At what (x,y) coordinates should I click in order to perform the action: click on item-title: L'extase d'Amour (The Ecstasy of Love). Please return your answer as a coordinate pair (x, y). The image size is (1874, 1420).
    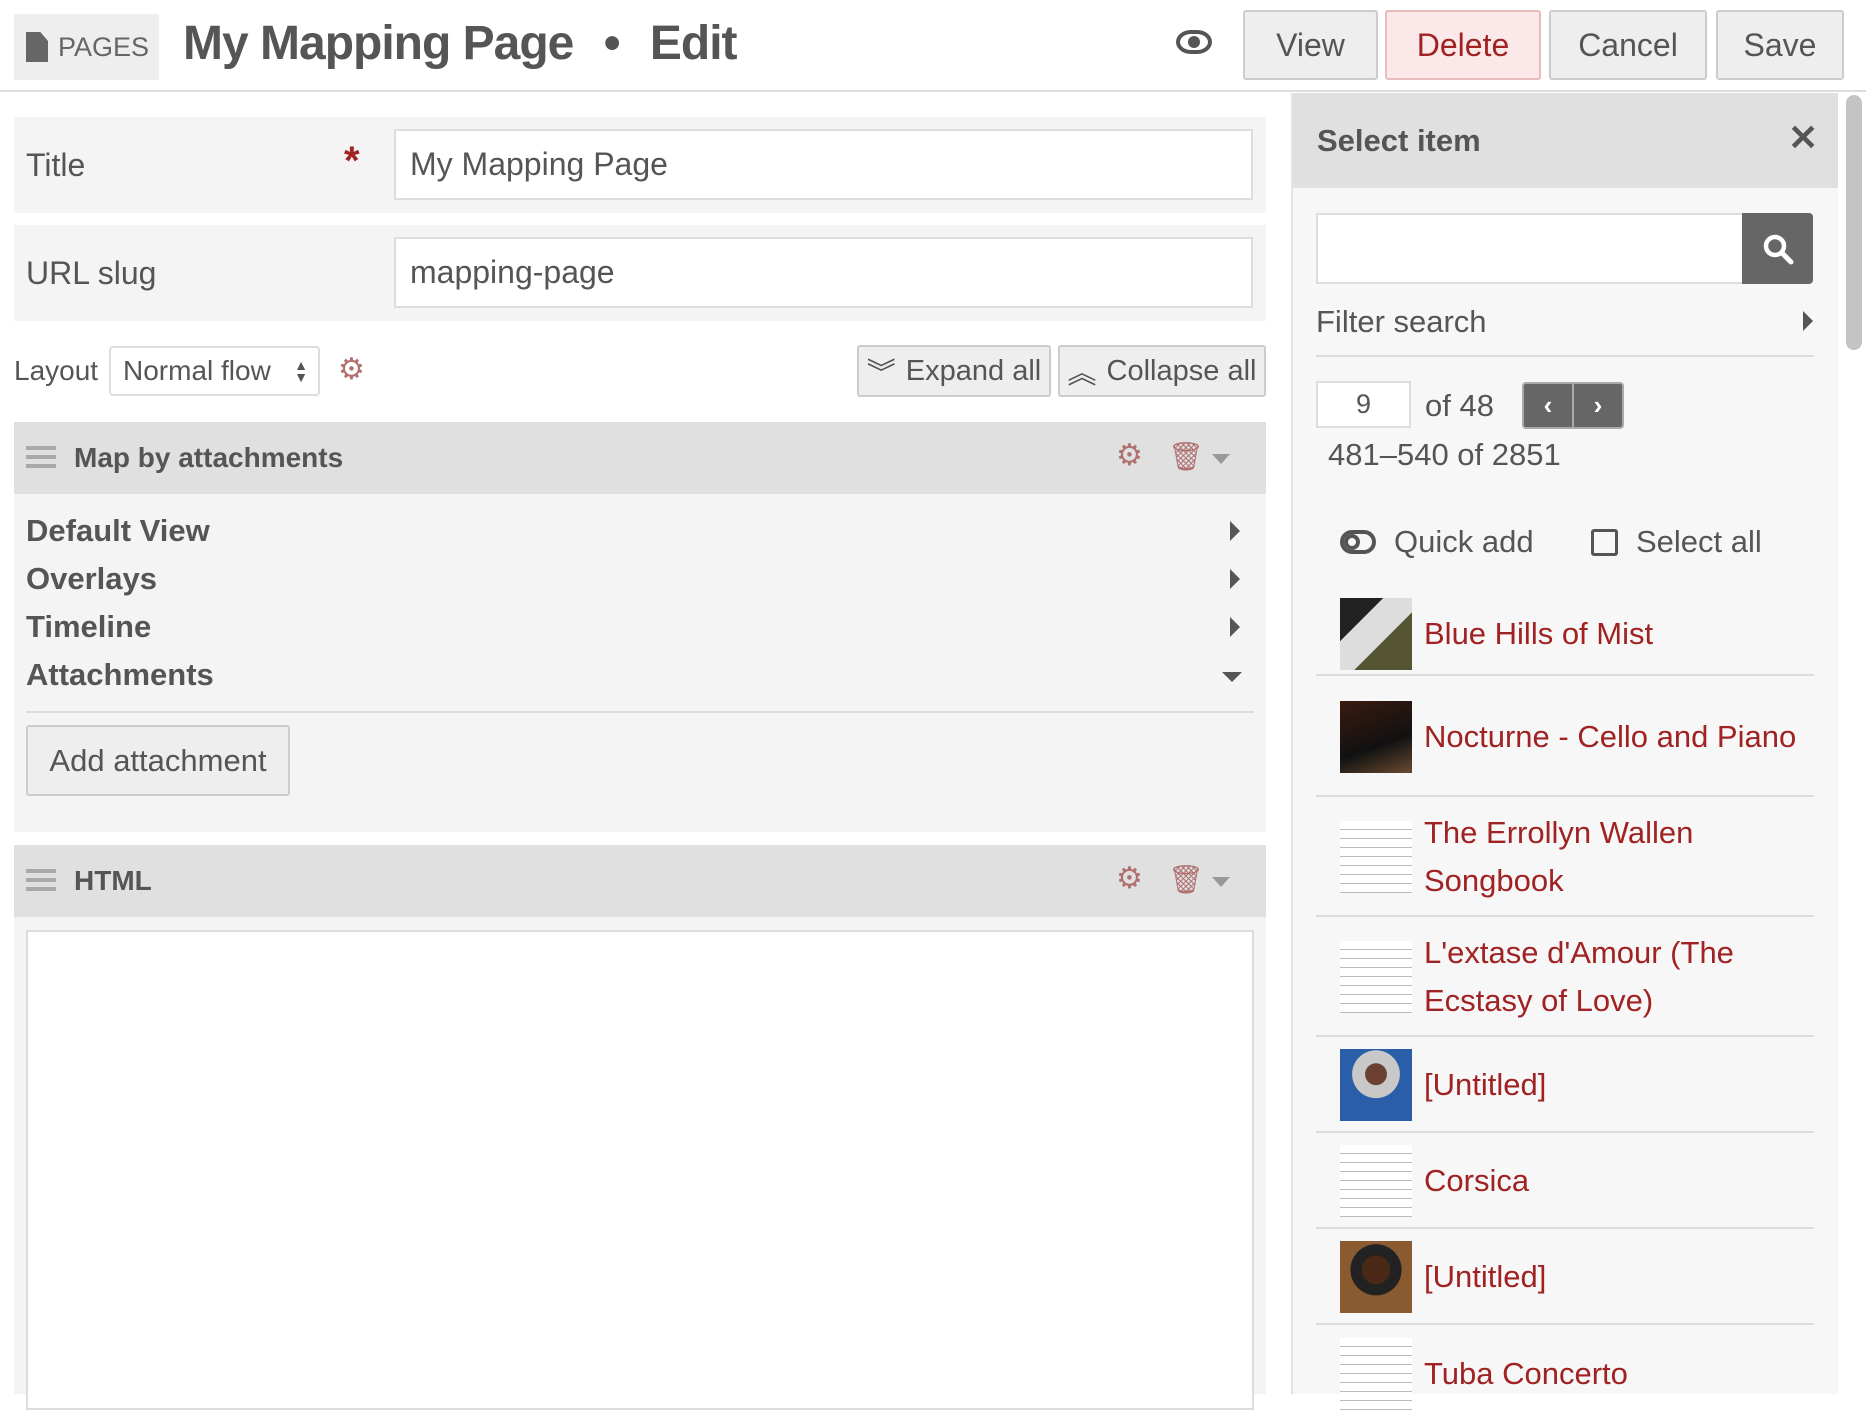
    Looking at the image, I should click on (1619, 977).